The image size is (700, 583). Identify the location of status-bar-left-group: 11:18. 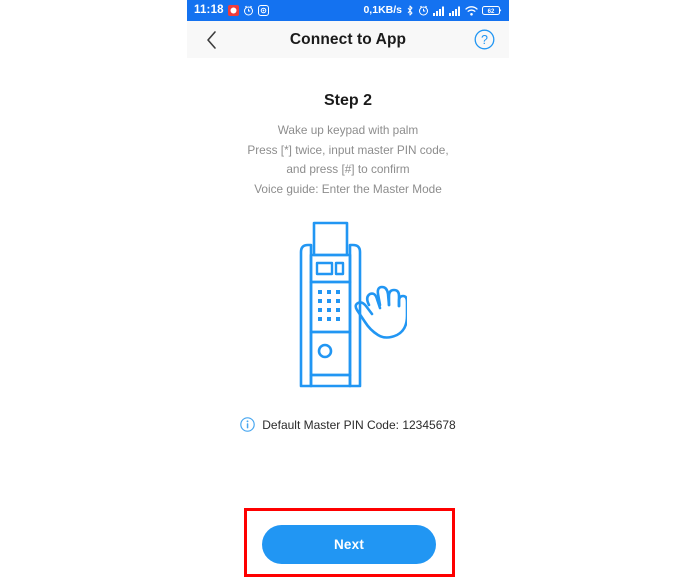
(231, 10).